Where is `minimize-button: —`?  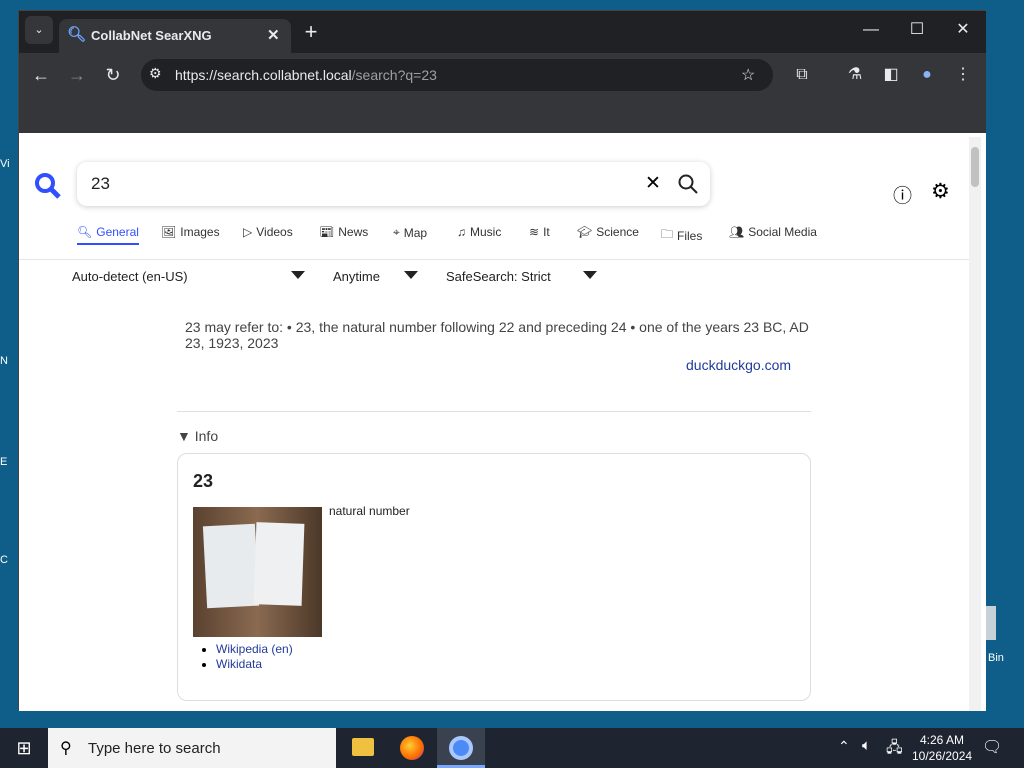 minimize-button: — is located at coordinates (871, 30).